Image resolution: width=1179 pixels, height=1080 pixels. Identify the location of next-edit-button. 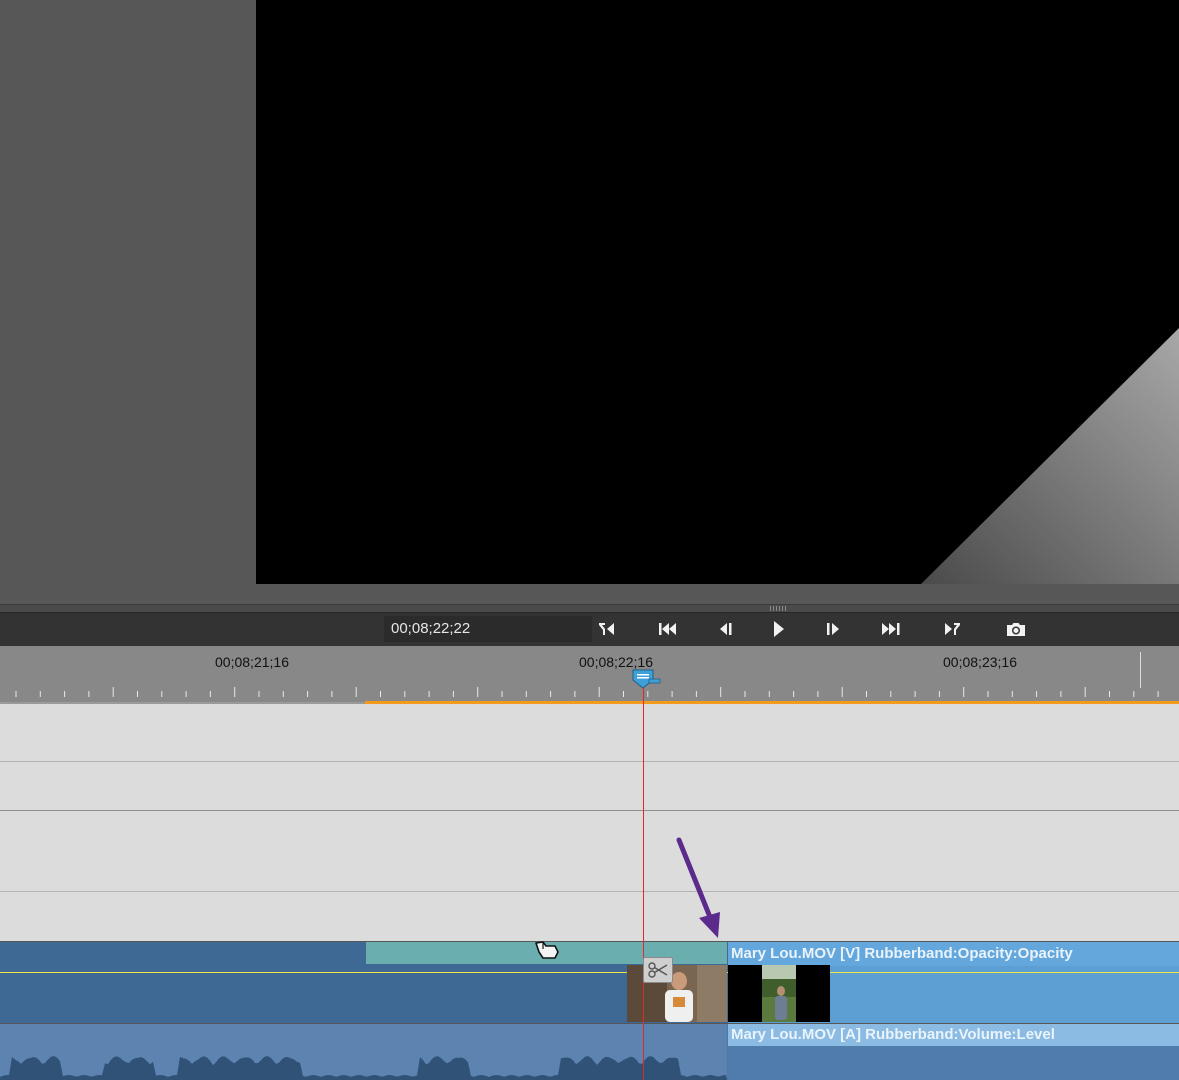
(892, 629).